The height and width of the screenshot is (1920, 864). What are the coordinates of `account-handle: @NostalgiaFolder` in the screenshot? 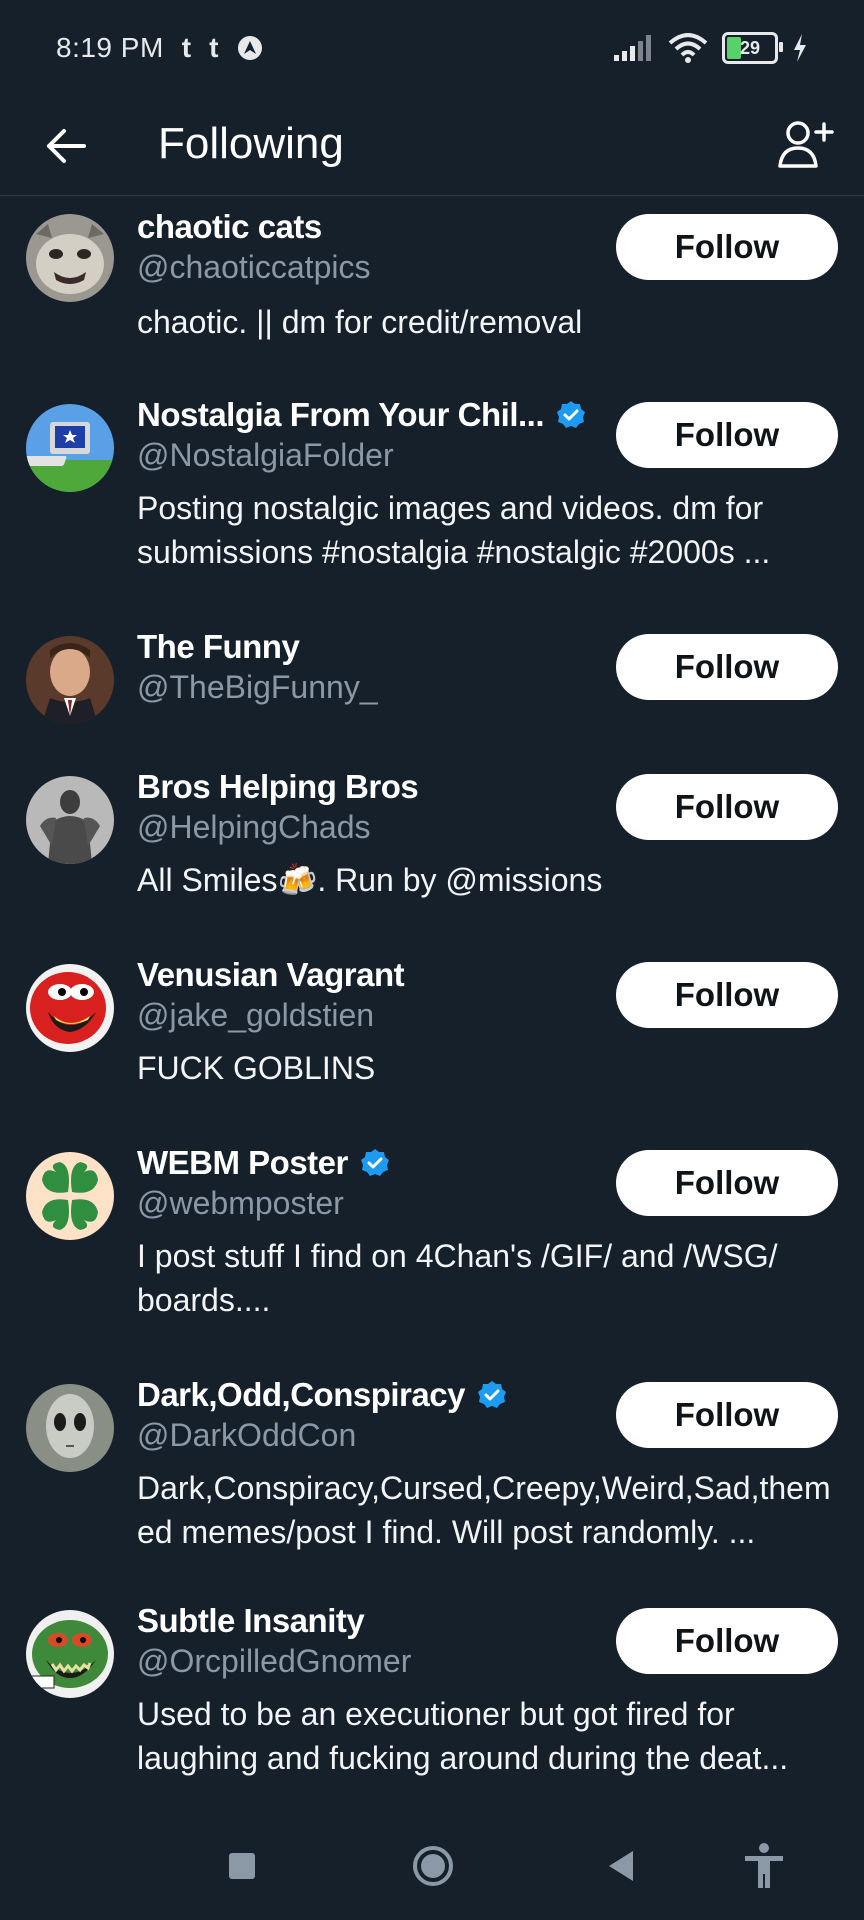 It's located at (265, 455).